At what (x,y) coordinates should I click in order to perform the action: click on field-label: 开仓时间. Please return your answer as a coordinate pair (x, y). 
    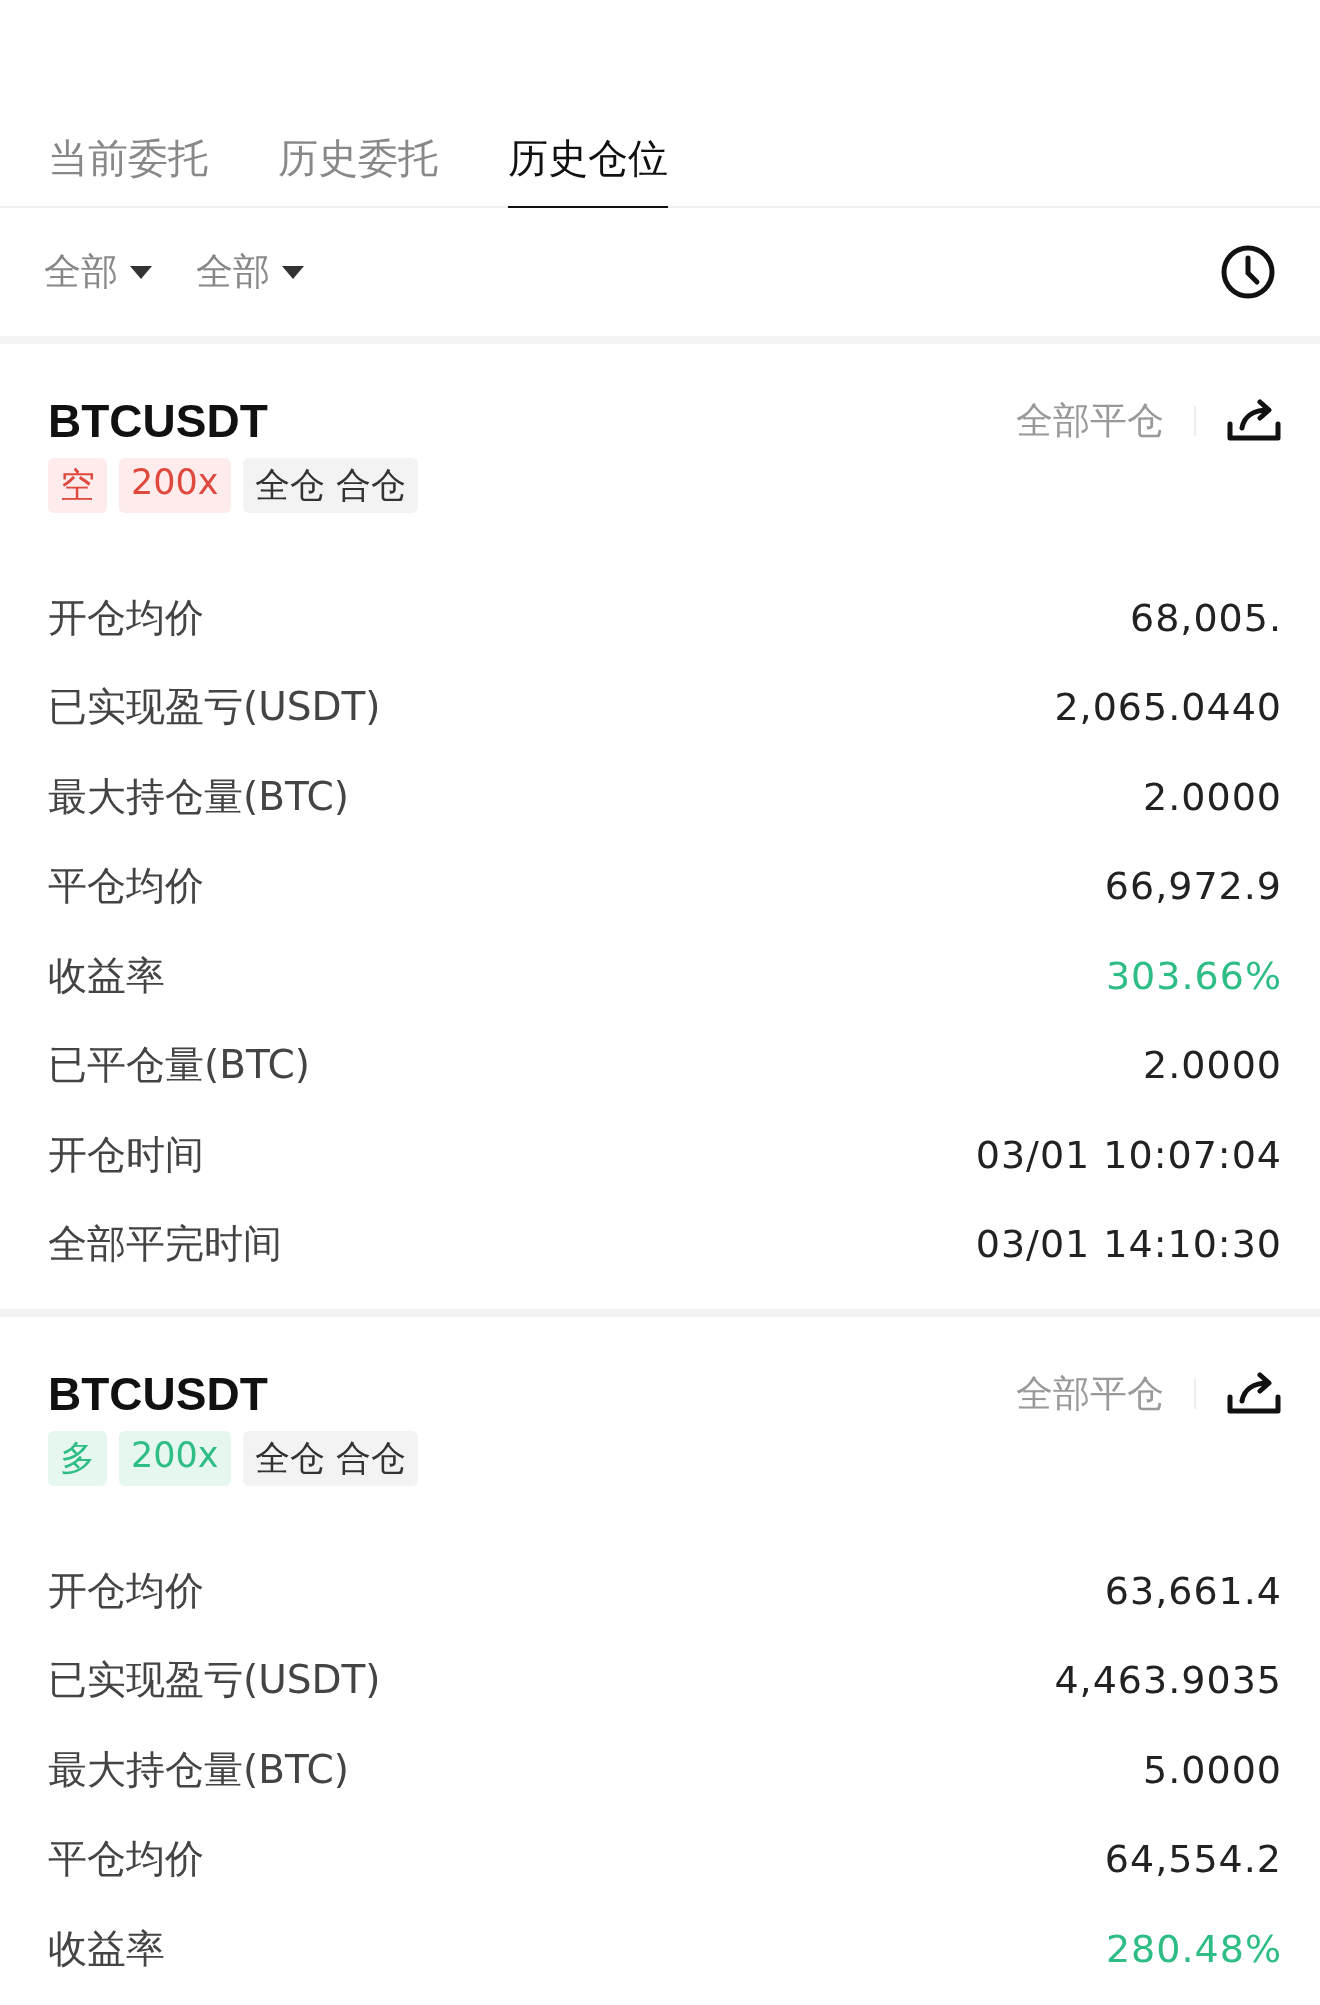
    Looking at the image, I should click on (126, 1154).